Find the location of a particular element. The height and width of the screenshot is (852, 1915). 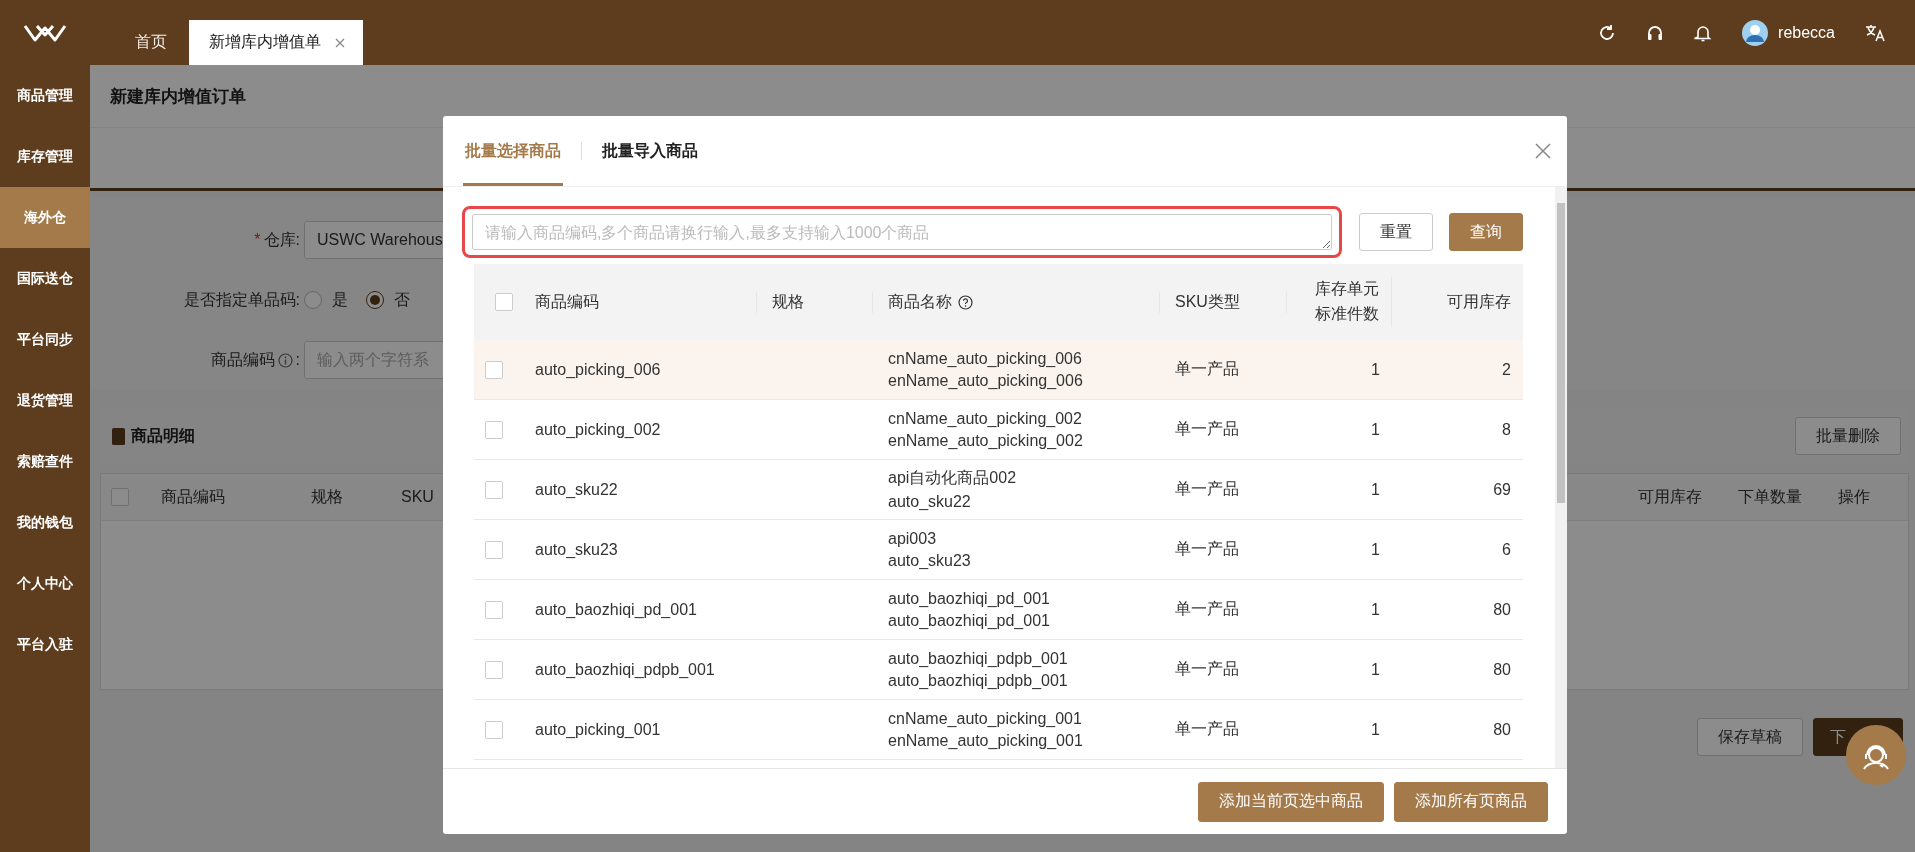

required-mark: * is located at coordinates (257, 240).